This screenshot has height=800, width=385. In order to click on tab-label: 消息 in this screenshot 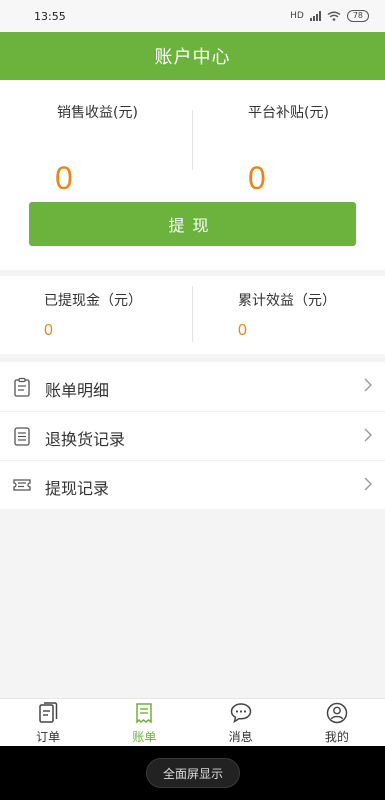, I will do `click(240, 737)`.